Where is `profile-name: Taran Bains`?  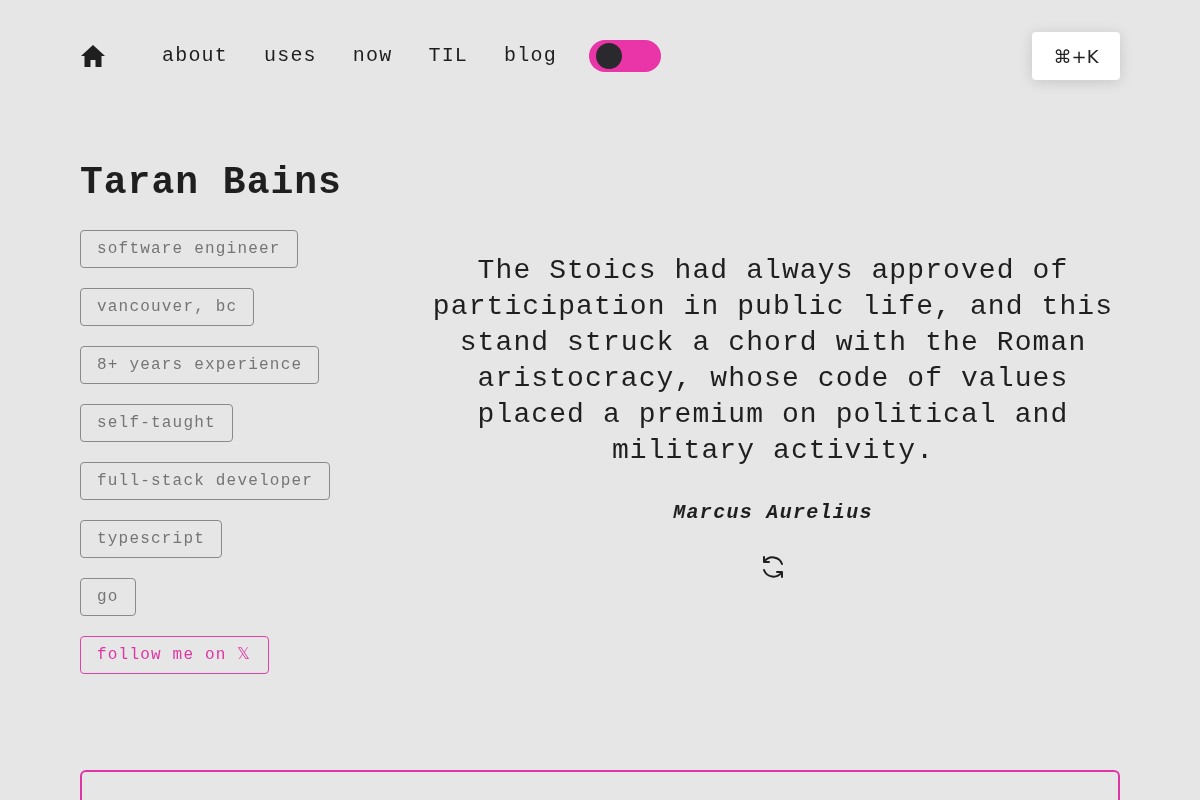 profile-name: Taran Bains is located at coordinates (211, 183).